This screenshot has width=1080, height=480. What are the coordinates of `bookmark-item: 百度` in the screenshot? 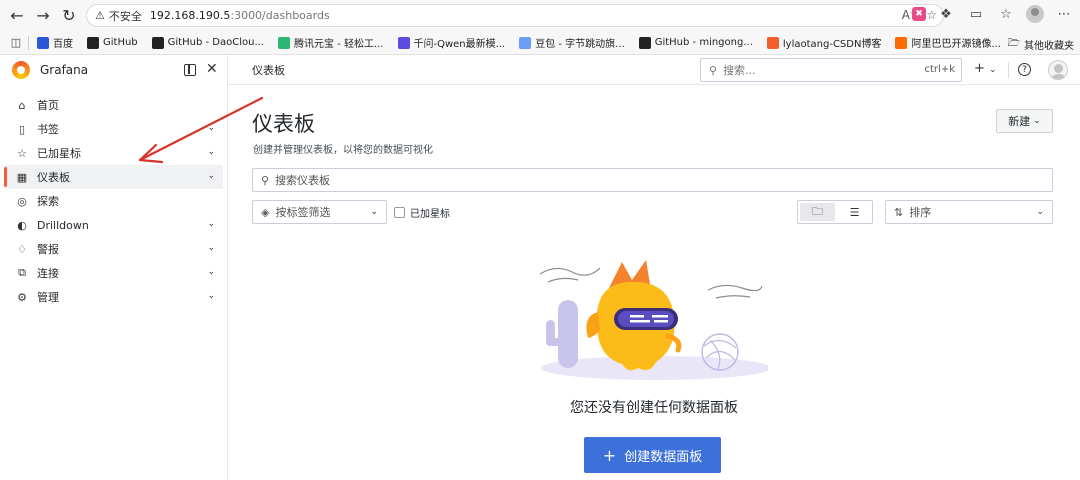 It's located at (55, 42).